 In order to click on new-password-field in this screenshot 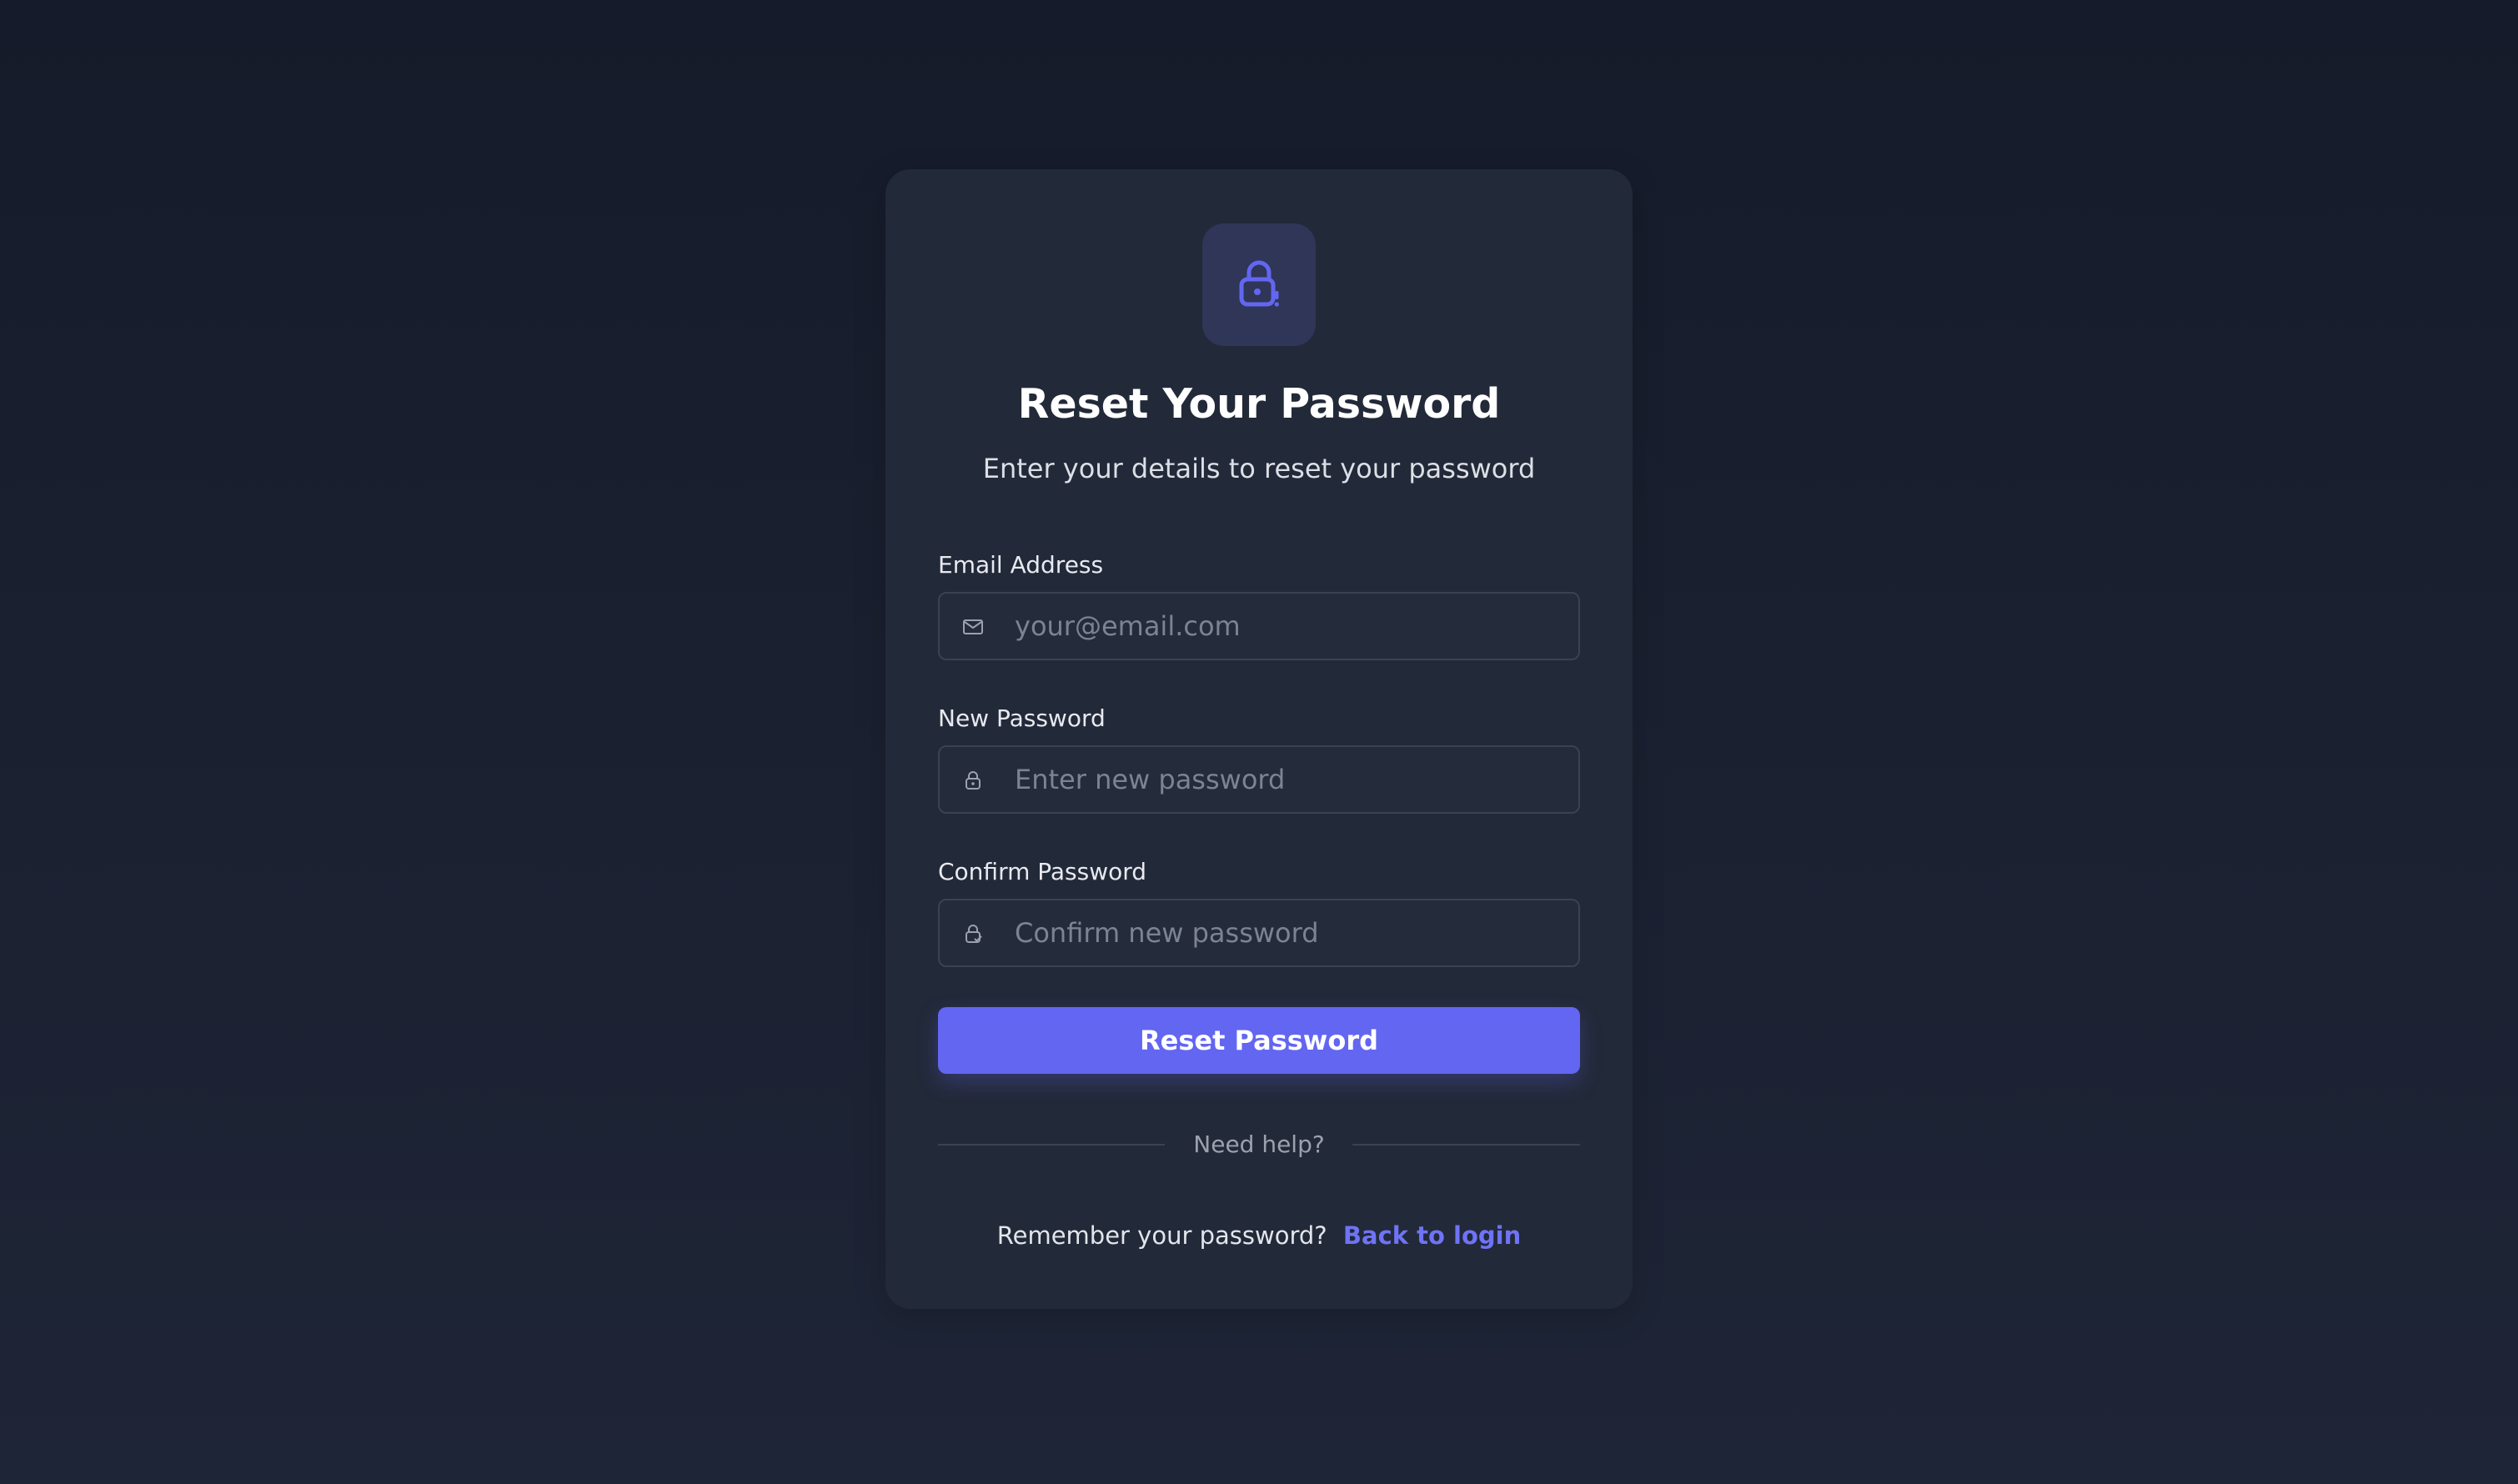, I will do `click(1259, 779)`.